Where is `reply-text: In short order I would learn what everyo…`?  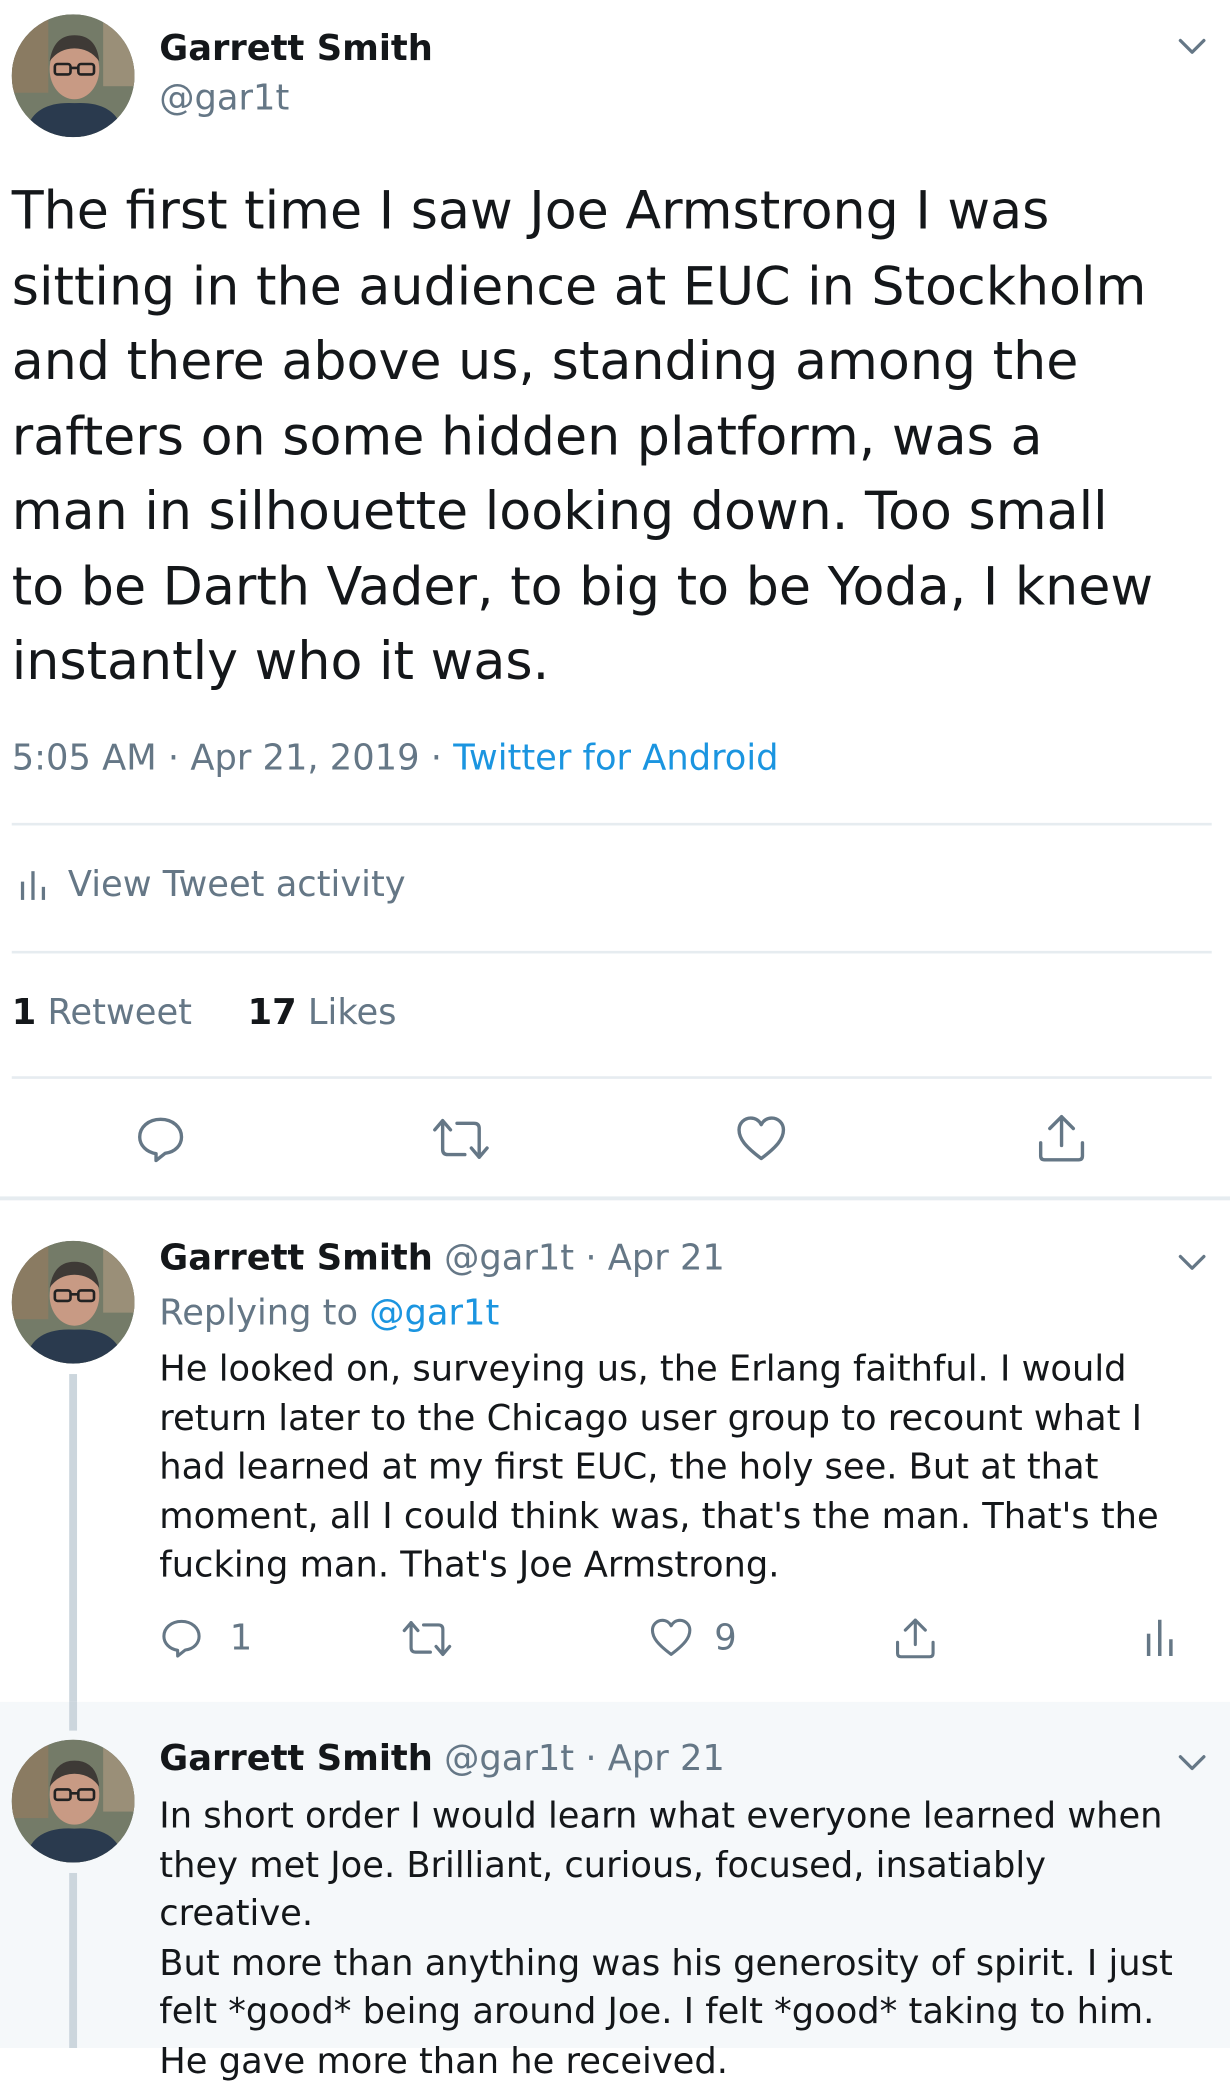 reply-text: In short order I would learn what everyo… is located at coordinates (681, 1939).